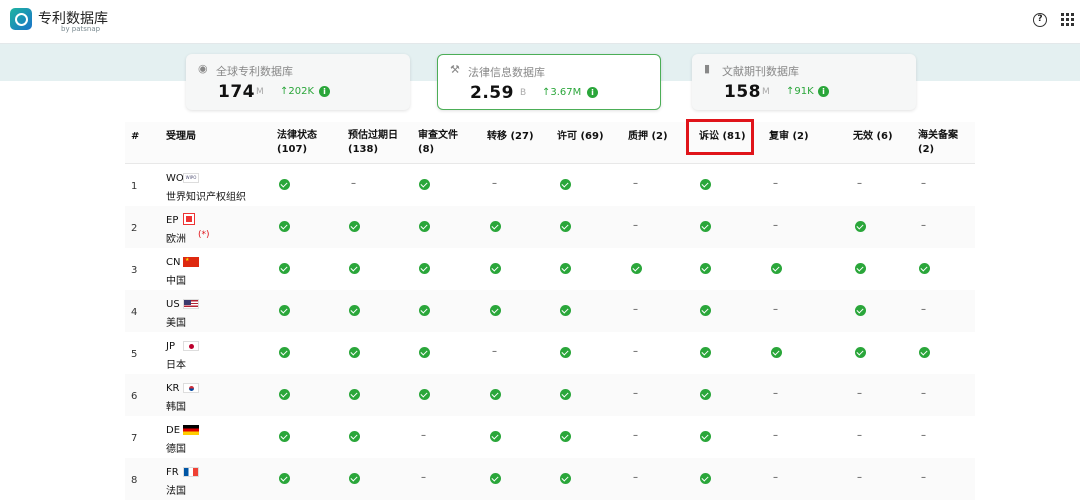 The height and width of the screenshot is (503, 1080). I want to click on apps-grid-icon, so click(1067, 19).